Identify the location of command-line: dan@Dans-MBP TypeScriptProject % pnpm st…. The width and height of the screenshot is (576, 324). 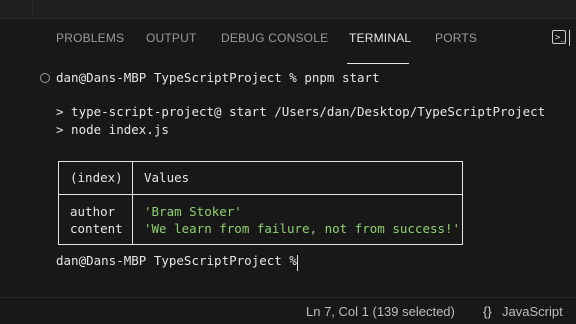
(218, 77).